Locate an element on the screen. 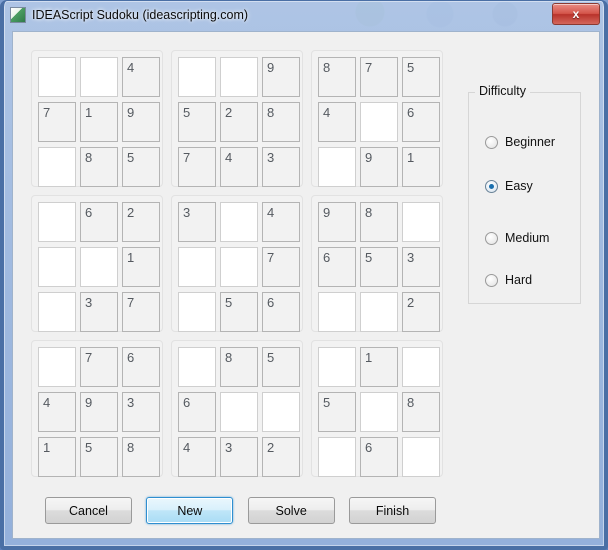  radio-easy: Easy is located at coordinates (509, 186).